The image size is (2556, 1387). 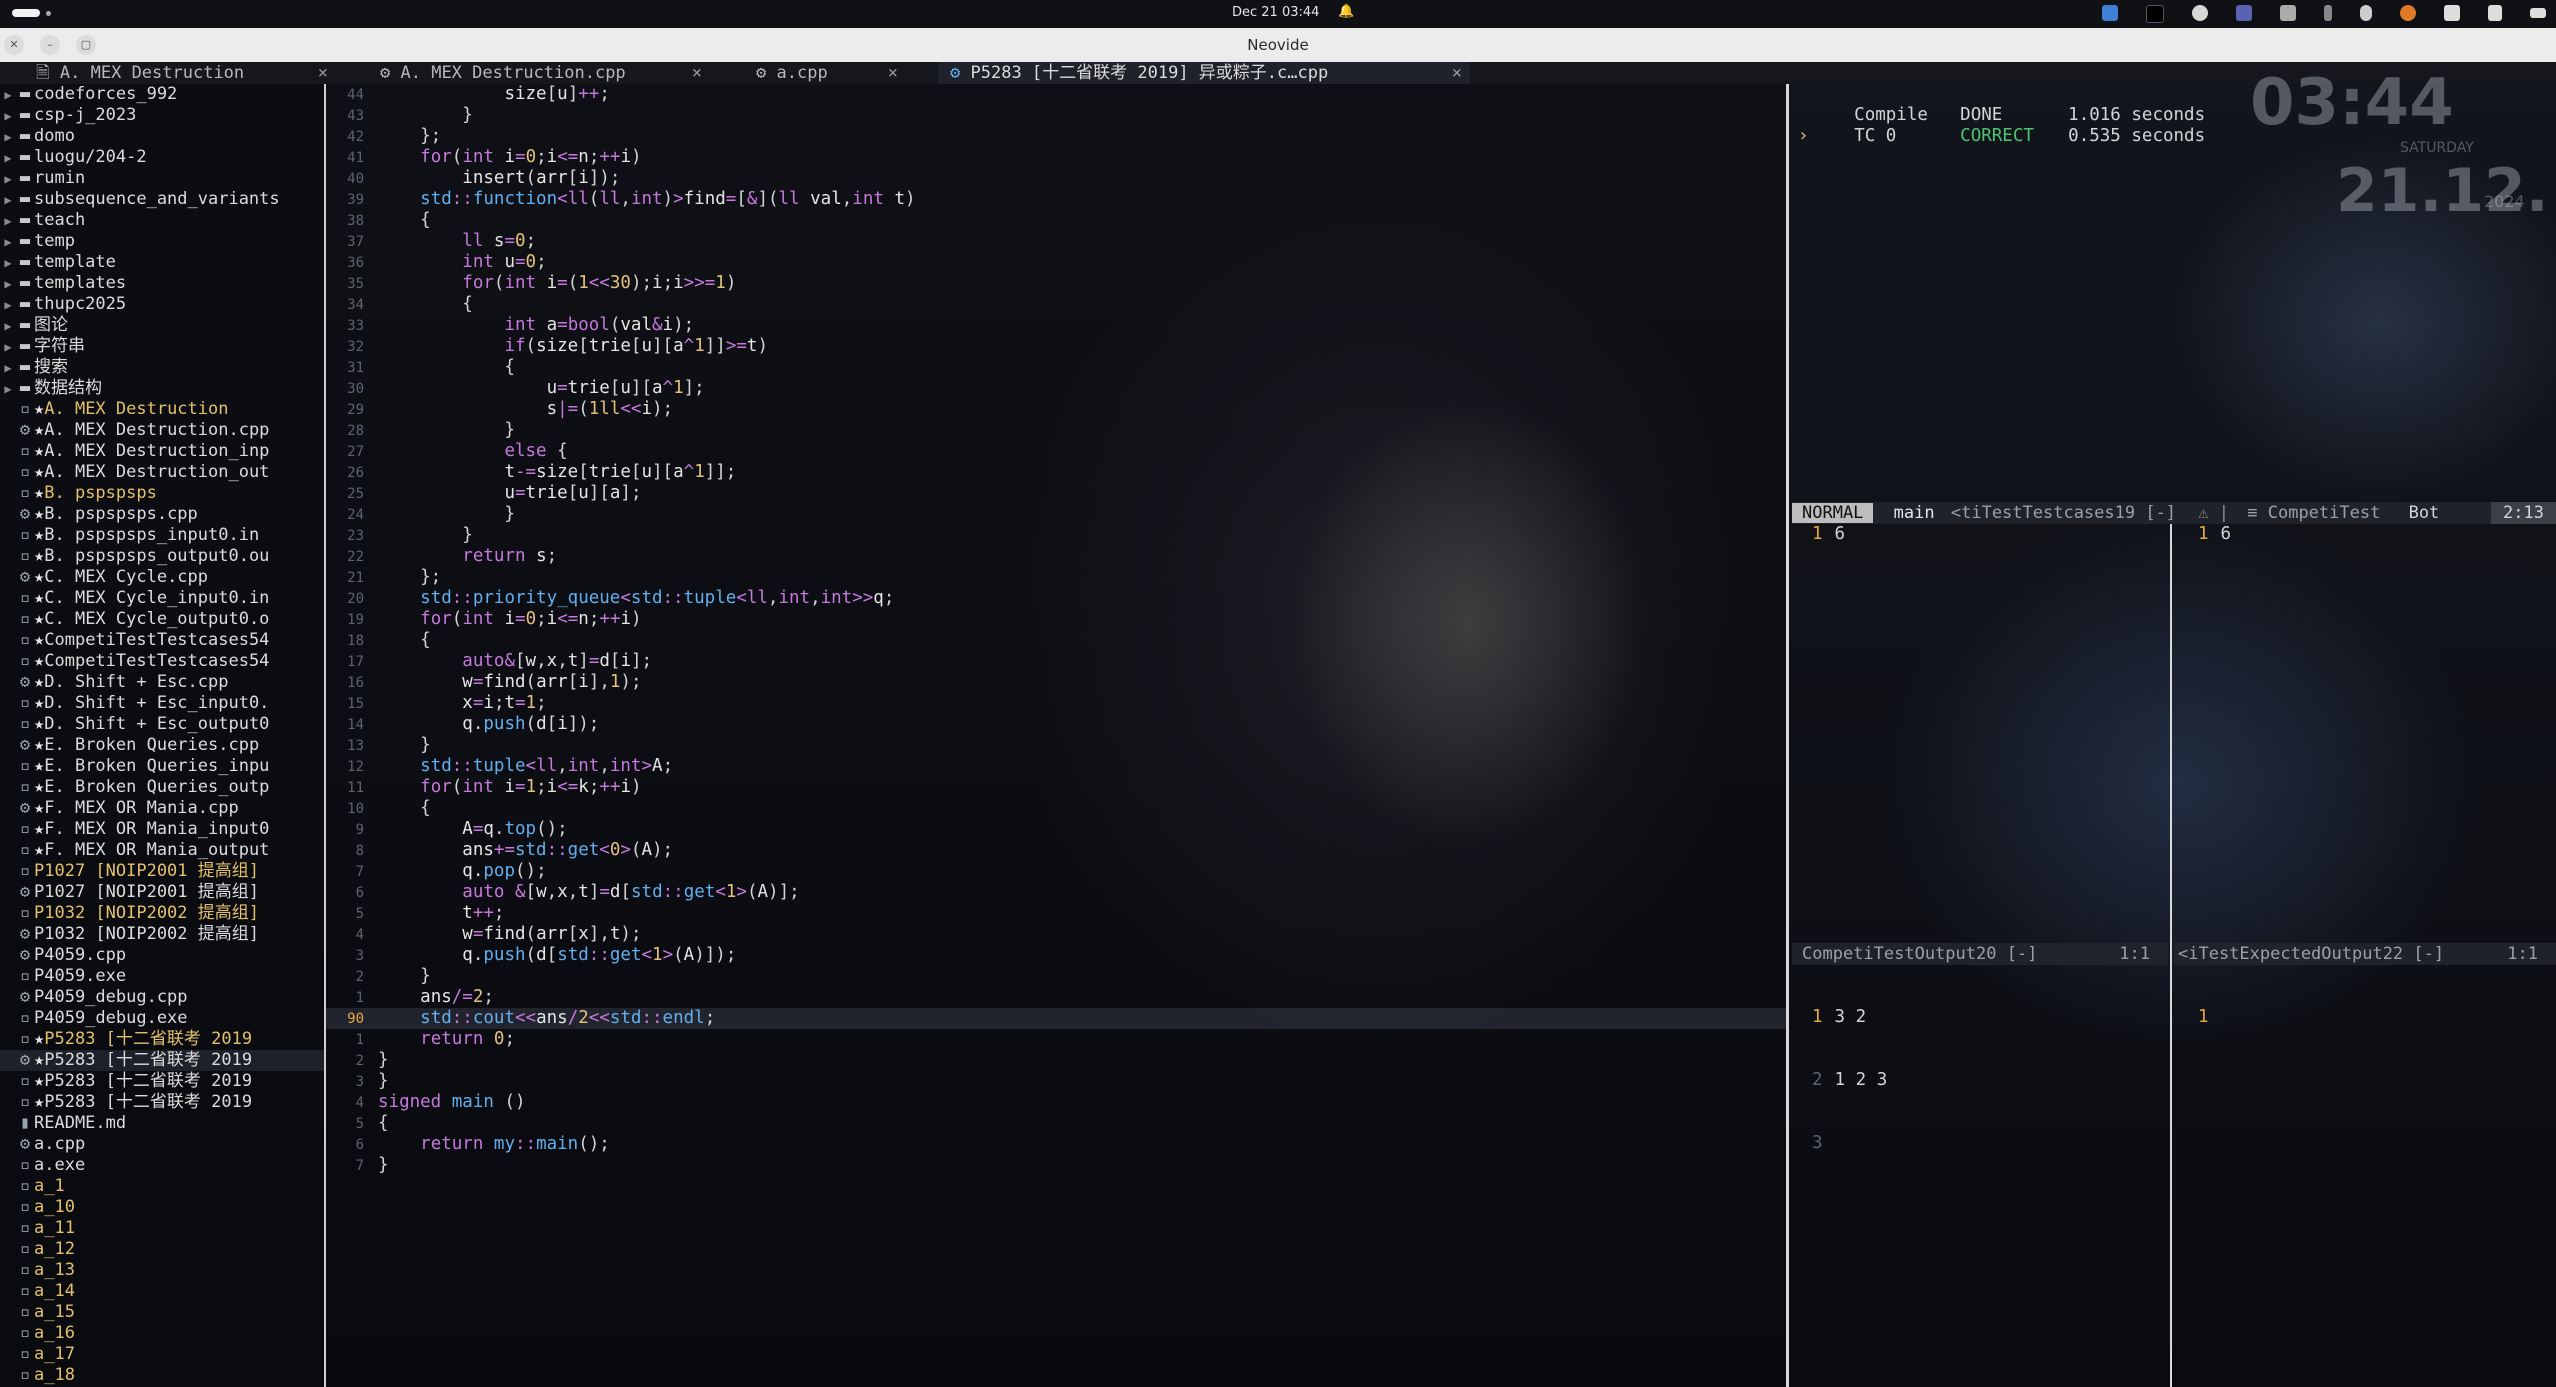 What do you see at coordinates (825, 73) in the screenshot?
I see `tab-a-cpp: ⚙ a.cpp ×` at bounding box center [825, 73].